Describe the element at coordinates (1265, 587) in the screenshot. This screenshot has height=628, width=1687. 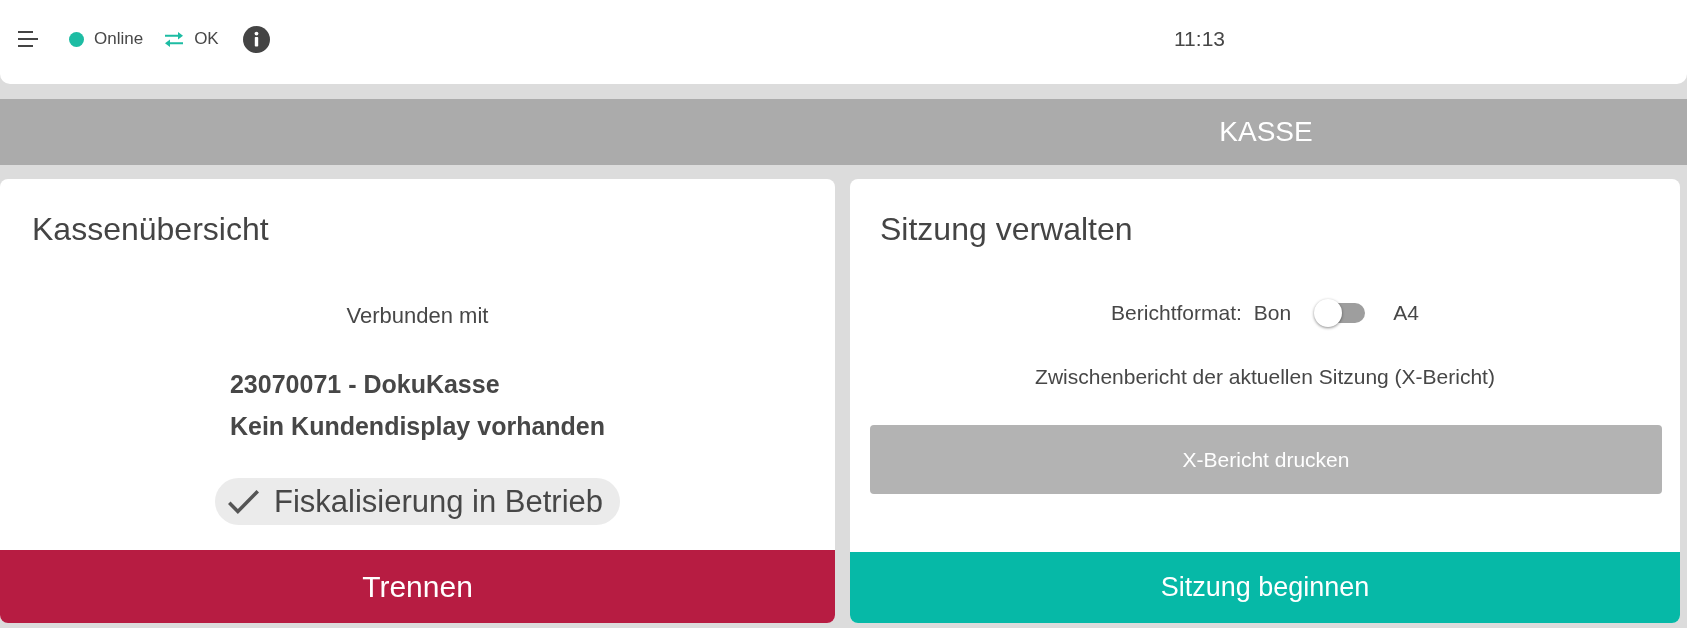
I see `start-session-button: Sitzung beginnen` at that location.